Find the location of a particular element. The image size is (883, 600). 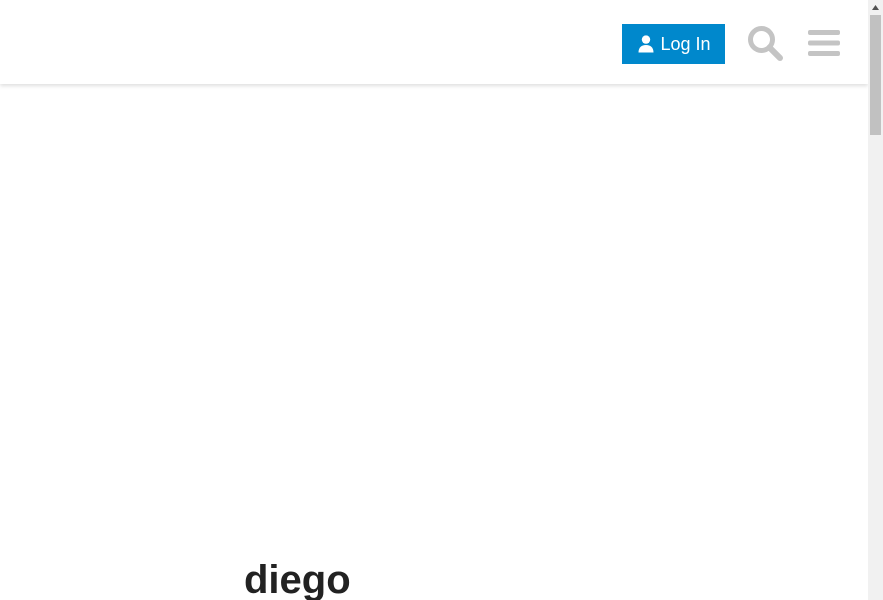

menu-button is located at coordinates (824, 43).